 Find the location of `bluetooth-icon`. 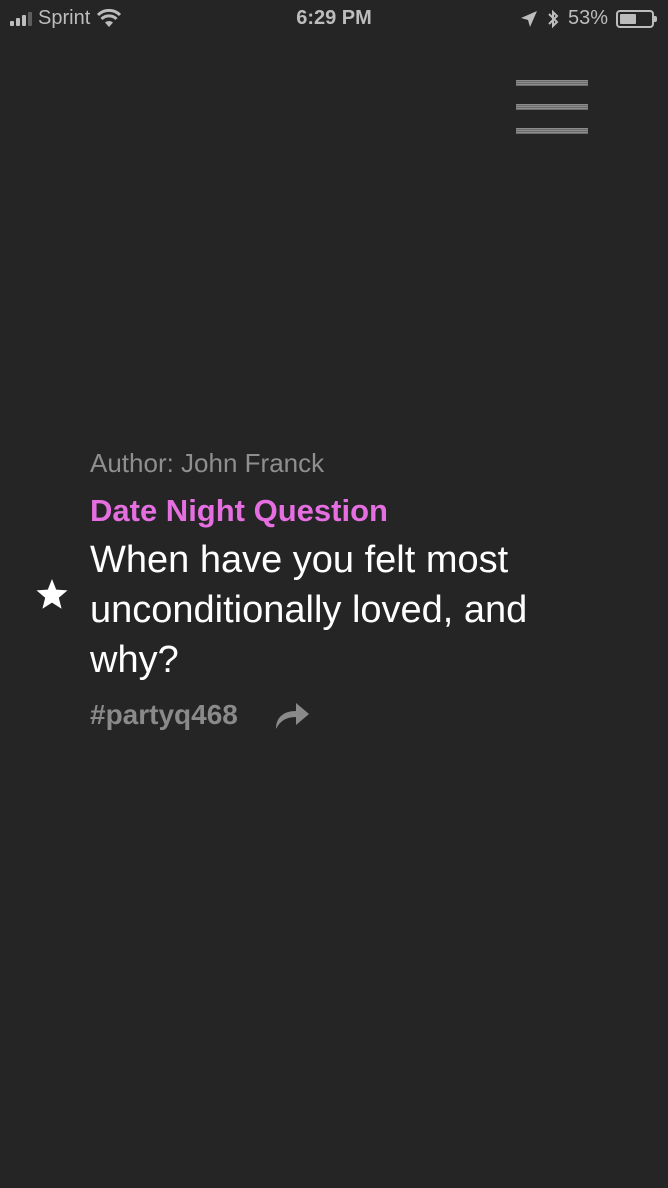

bluetooth-icon is located at coordinates (553, 18).